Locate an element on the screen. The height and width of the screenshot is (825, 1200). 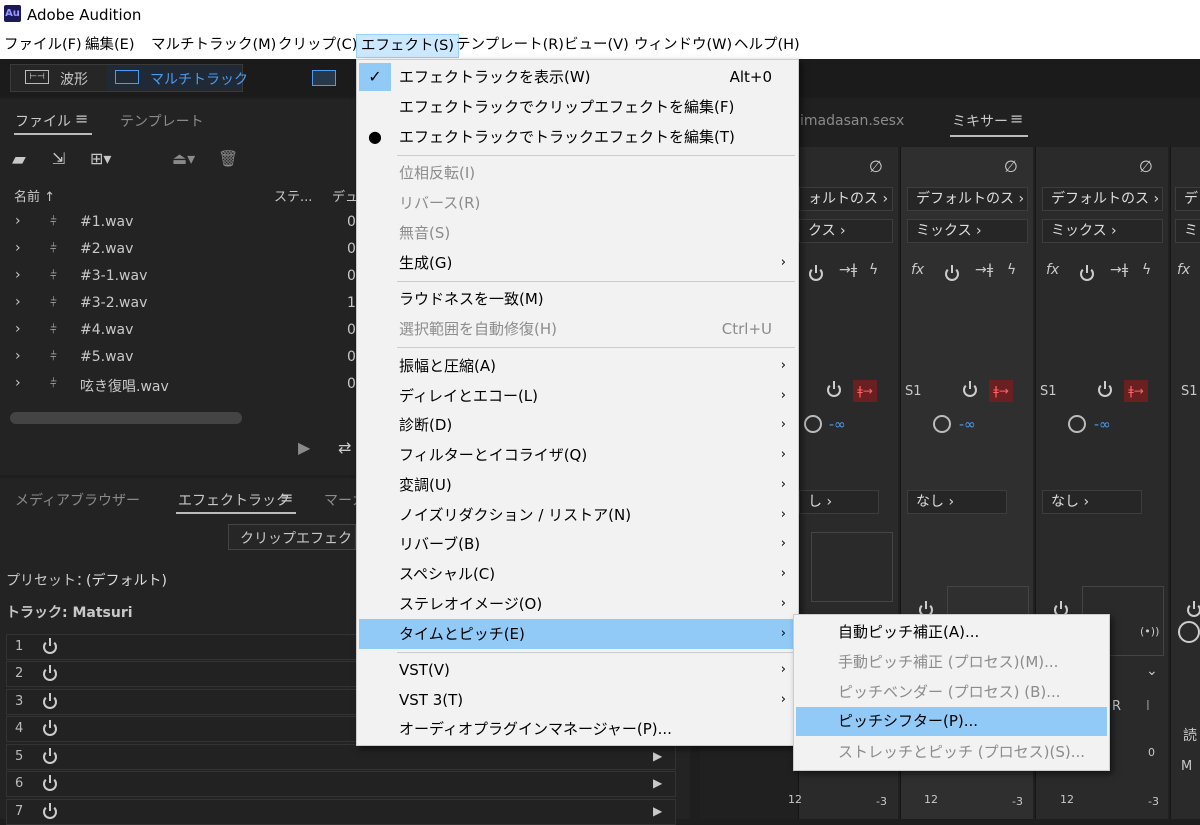
tab-effects-rack: エフェクトラック is located at coordinates (234, 500).